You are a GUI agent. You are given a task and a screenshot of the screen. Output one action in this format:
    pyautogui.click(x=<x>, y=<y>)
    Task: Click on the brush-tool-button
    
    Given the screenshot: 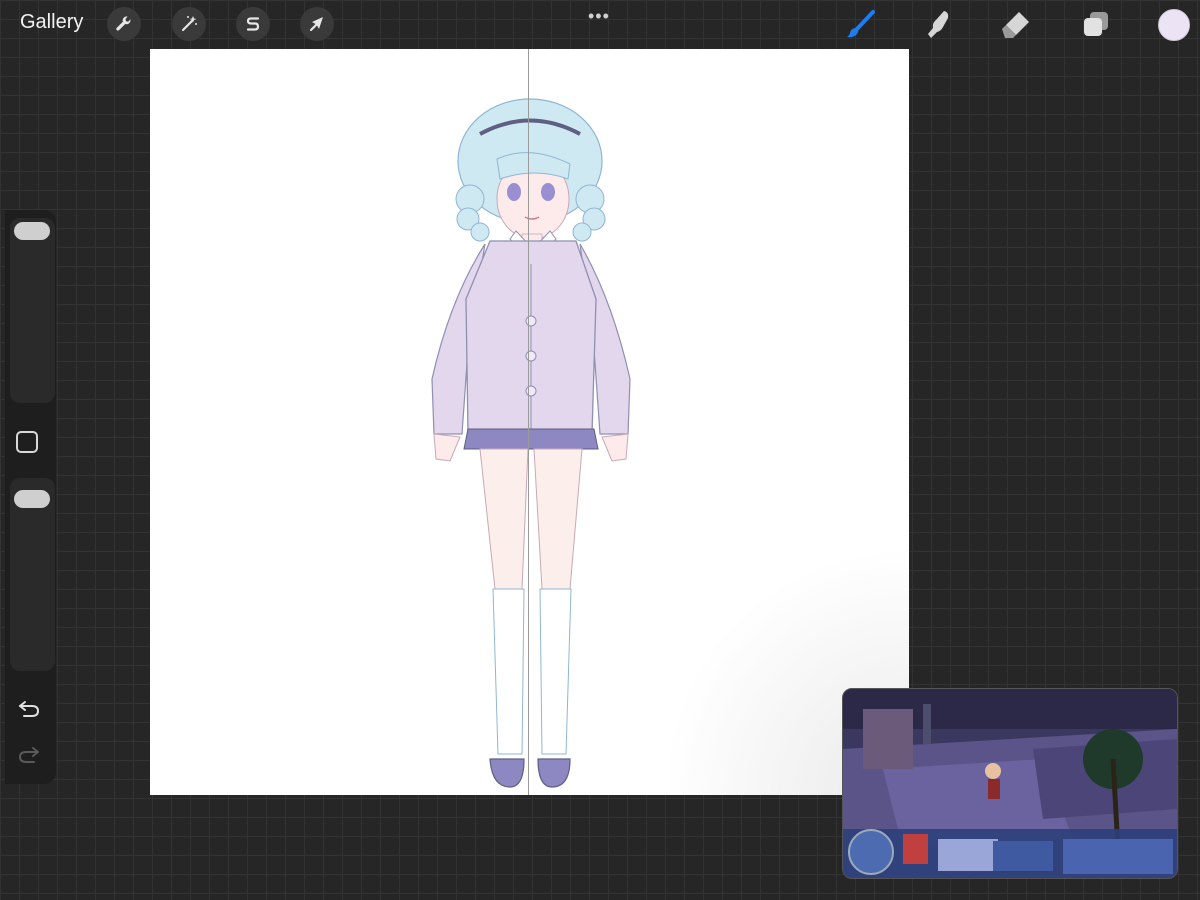 What is the action you would take?
    pyautogui.click(x=861, y=24)
    